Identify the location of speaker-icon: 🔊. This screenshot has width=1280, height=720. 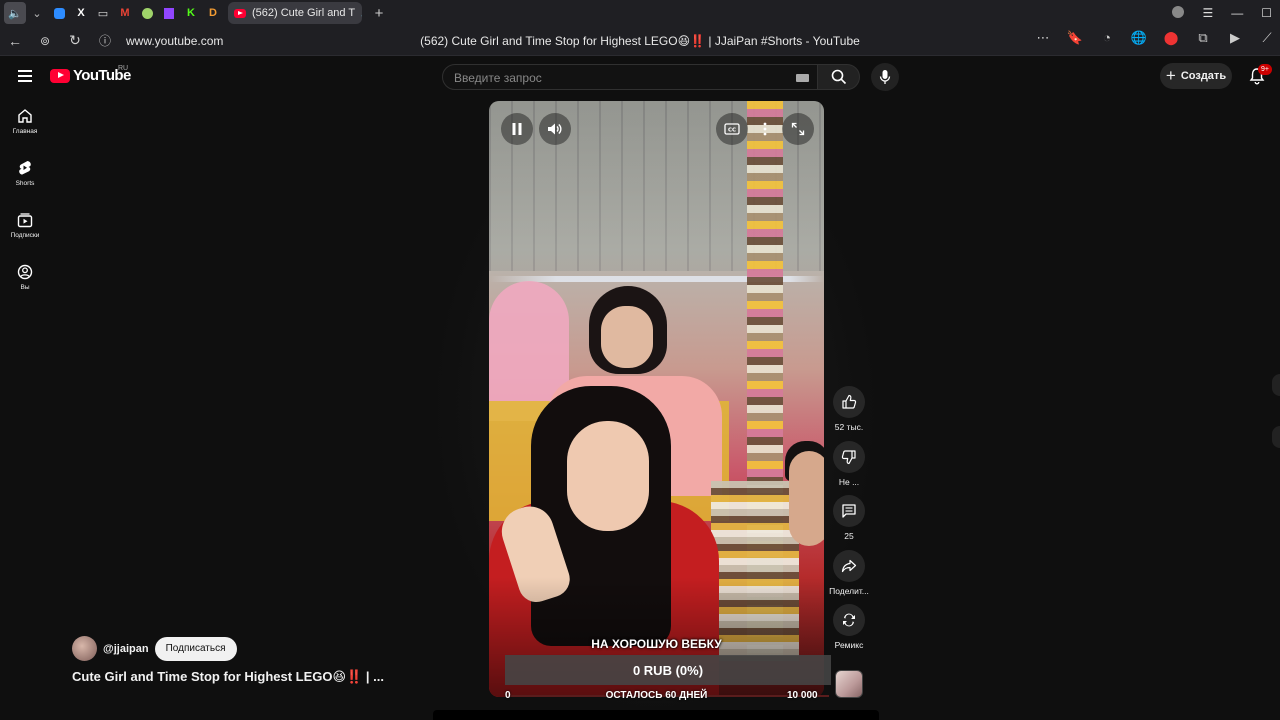
(361, 13).